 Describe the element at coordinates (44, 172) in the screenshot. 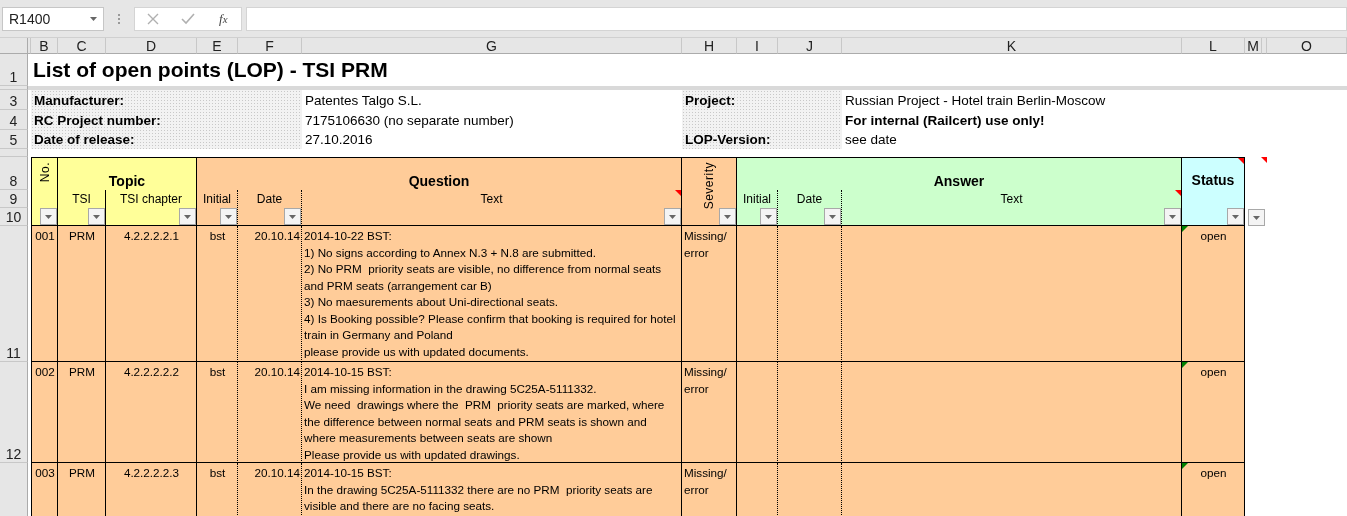

I see `column-header-label: No.` at that location.